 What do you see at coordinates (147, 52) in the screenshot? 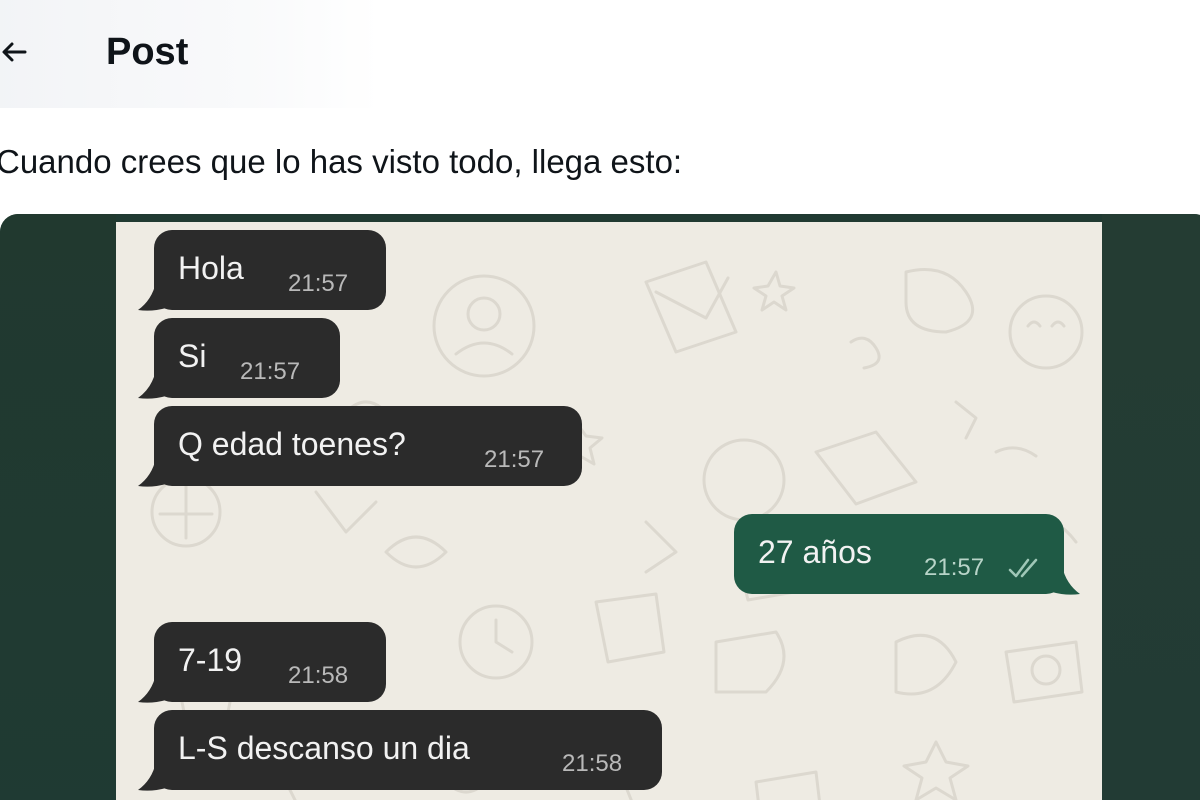
I see `page-title: Post` at bounding box center [147, 52].